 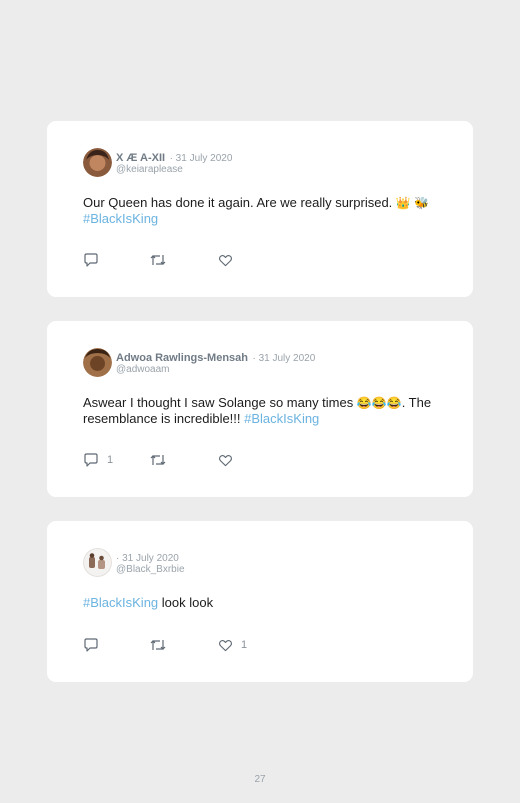 What do you see at coordinates (283, 358) in the screenshot?
I see `tweet-date: · 31 July 2020` at bounding box center [283, 358].